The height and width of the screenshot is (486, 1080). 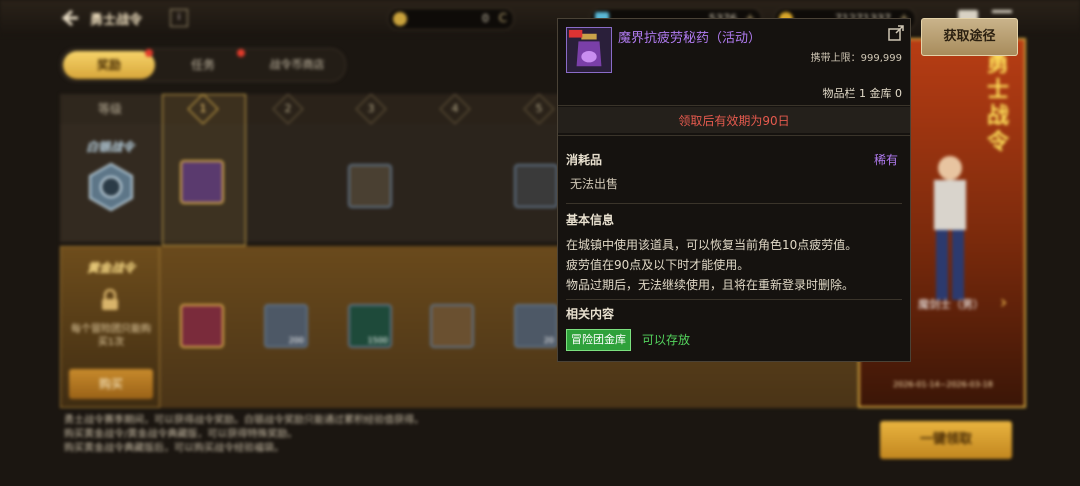 What do you see at coordinates (856, 58) in the screenshot?
I see `carry-limit: 携带上限：999,999` at bounding box center [856, 58].